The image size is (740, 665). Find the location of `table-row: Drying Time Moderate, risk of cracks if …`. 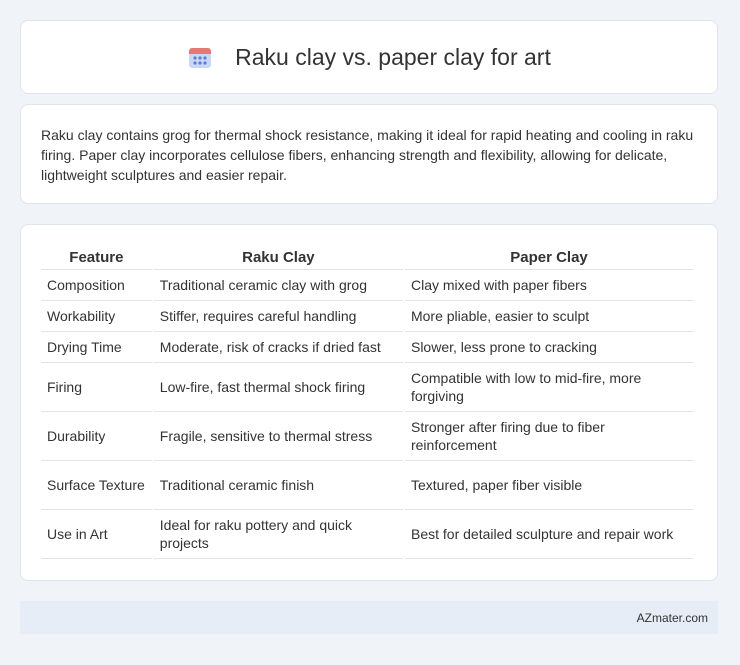

table-row: Drying Time Moderate, risk of cracks if … is located at coordinates (367, 347).